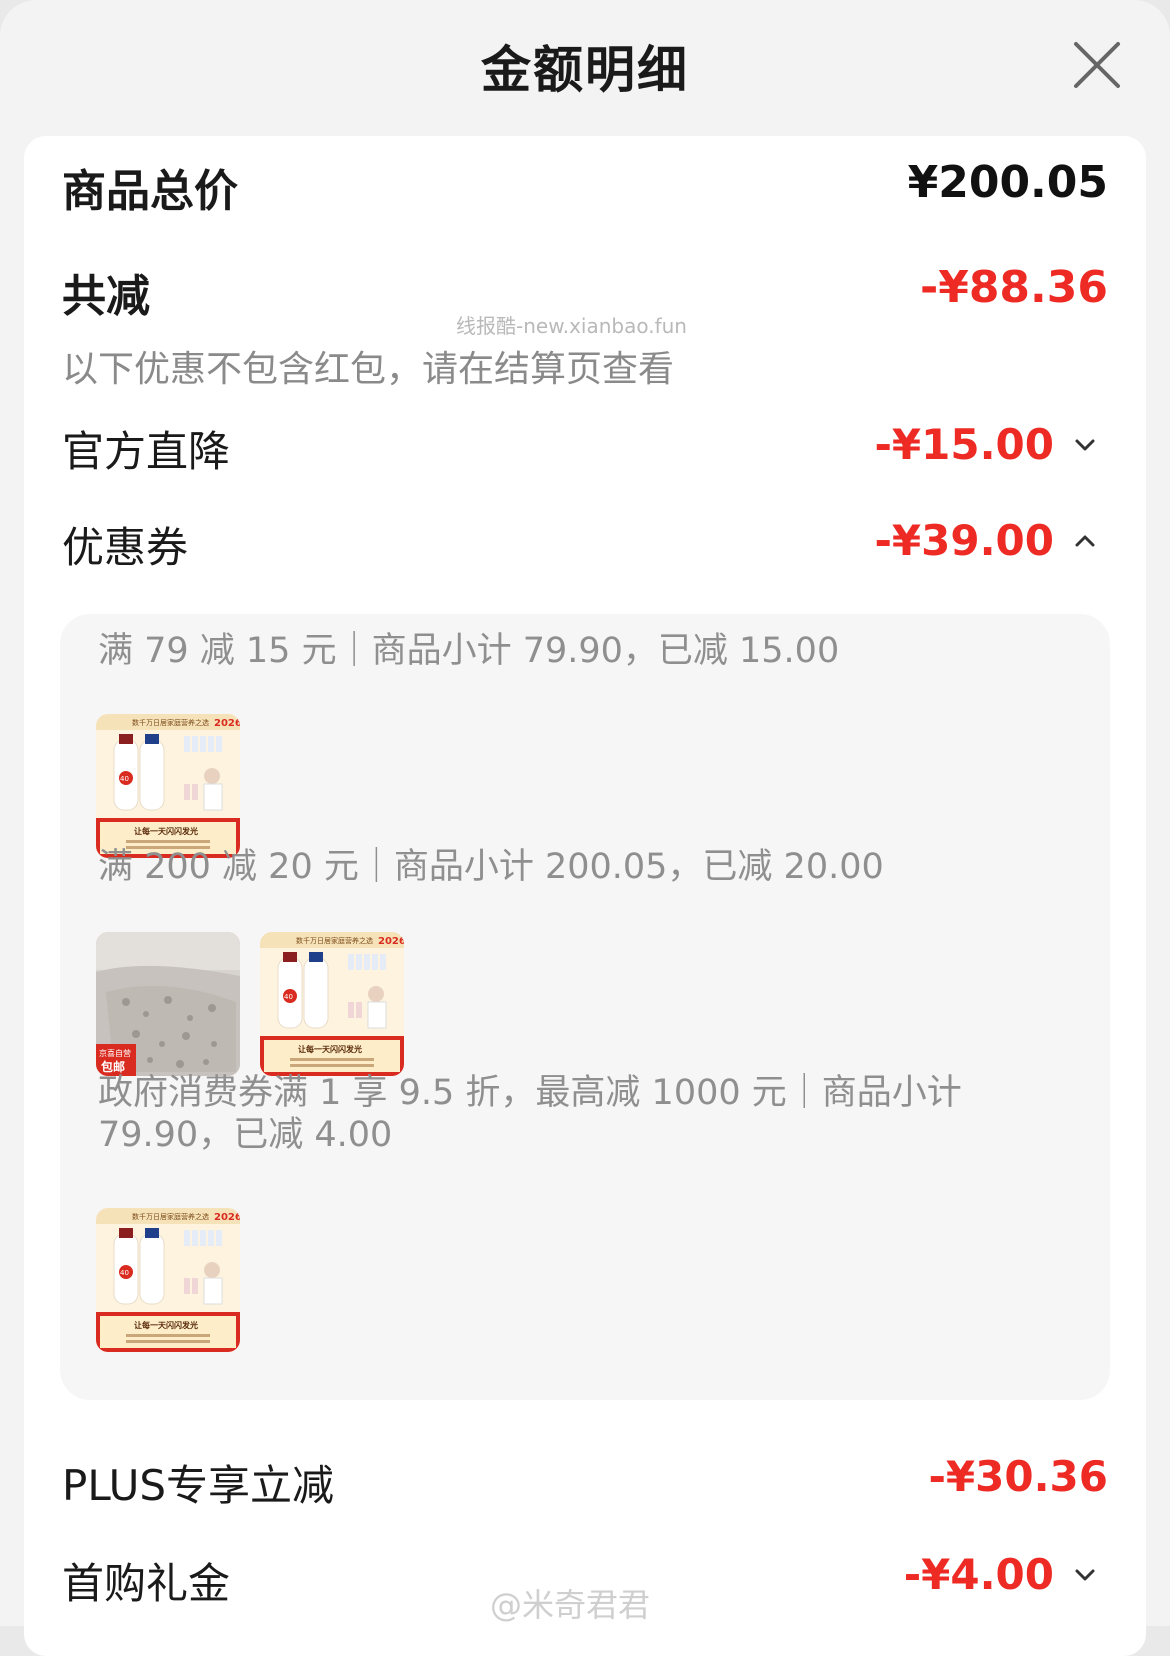 Image resolution: width=1170 pixels, height=1656 pixels. Describe the element at coordinates (125, 544) in the screenshot. I see `coupon-label: 优惠券` at that location.